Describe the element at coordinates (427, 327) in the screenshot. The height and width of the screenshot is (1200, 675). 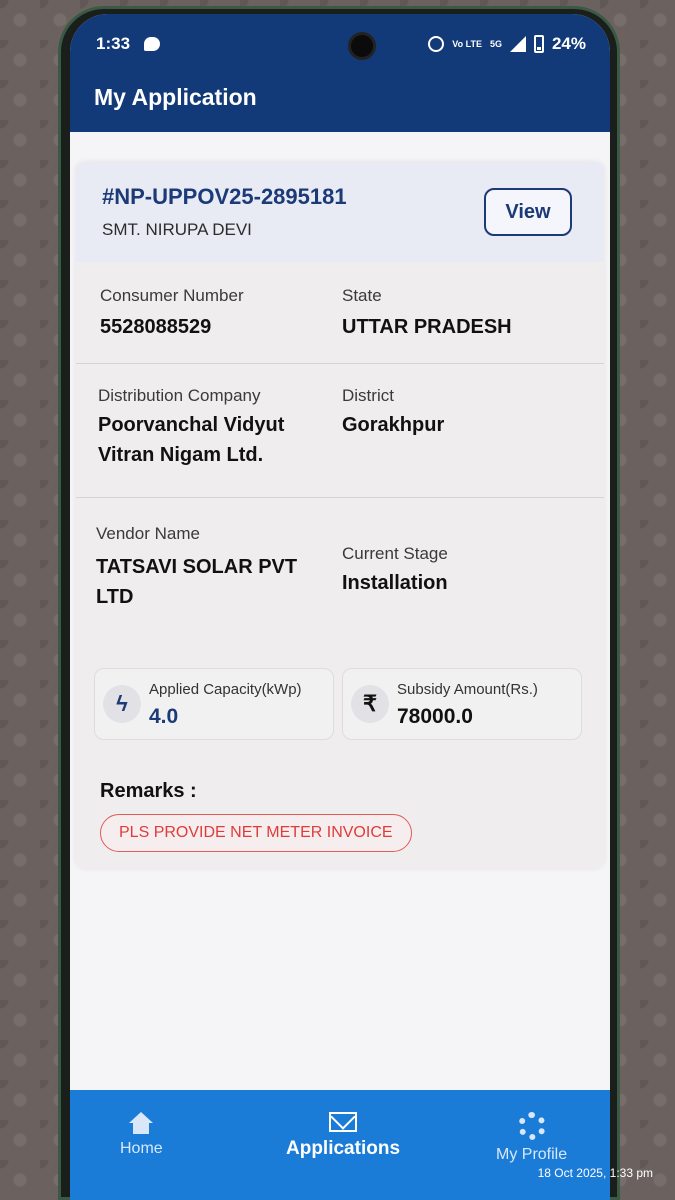
I see `state-value: UTTAR PRADESH` at that location.